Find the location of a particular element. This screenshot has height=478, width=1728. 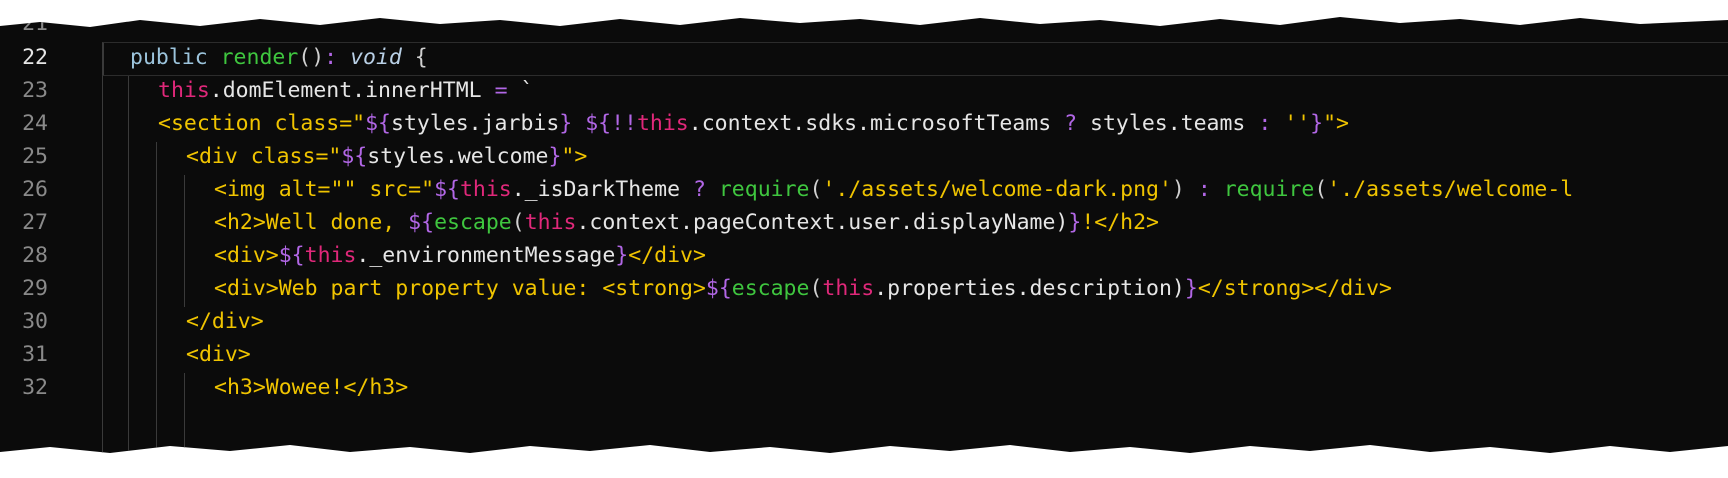

code-token: styles.welcome is located at coordinates (458, 156).